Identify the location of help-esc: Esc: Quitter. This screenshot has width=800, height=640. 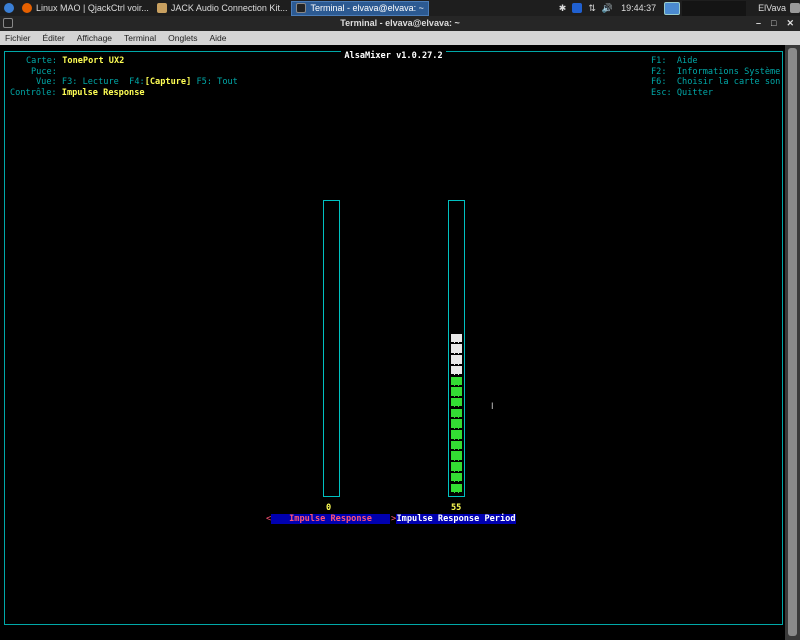
(682, 93).